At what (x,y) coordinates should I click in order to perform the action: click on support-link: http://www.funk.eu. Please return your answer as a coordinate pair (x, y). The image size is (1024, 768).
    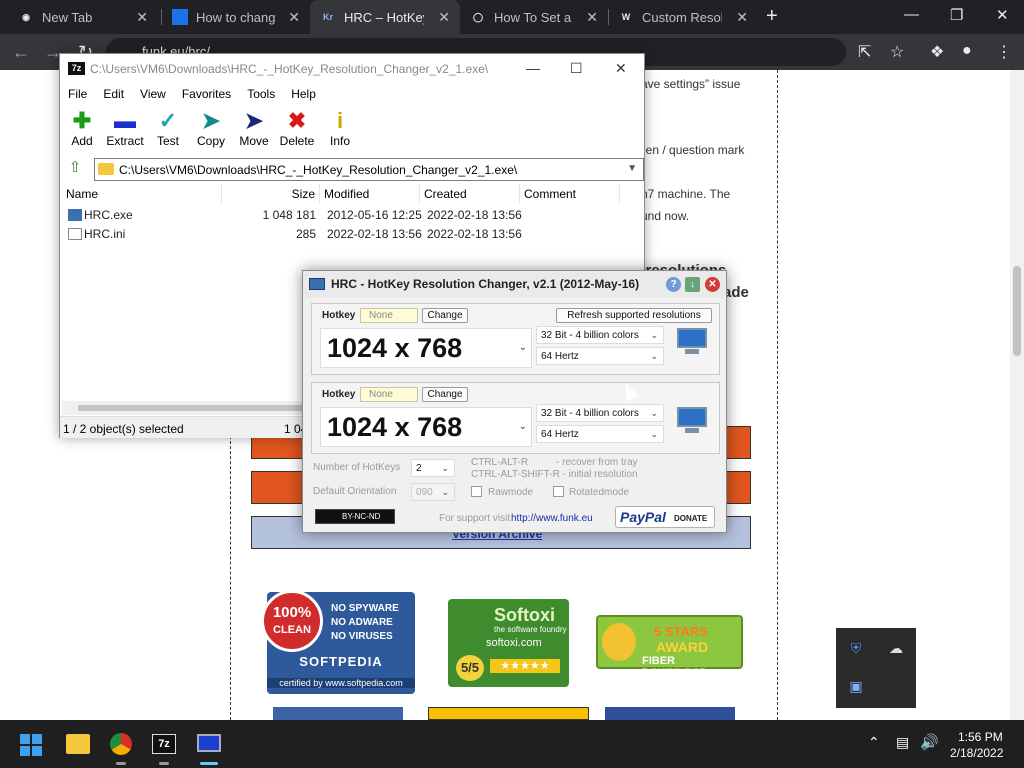
    Looking at the image, I should click on (552, 518).